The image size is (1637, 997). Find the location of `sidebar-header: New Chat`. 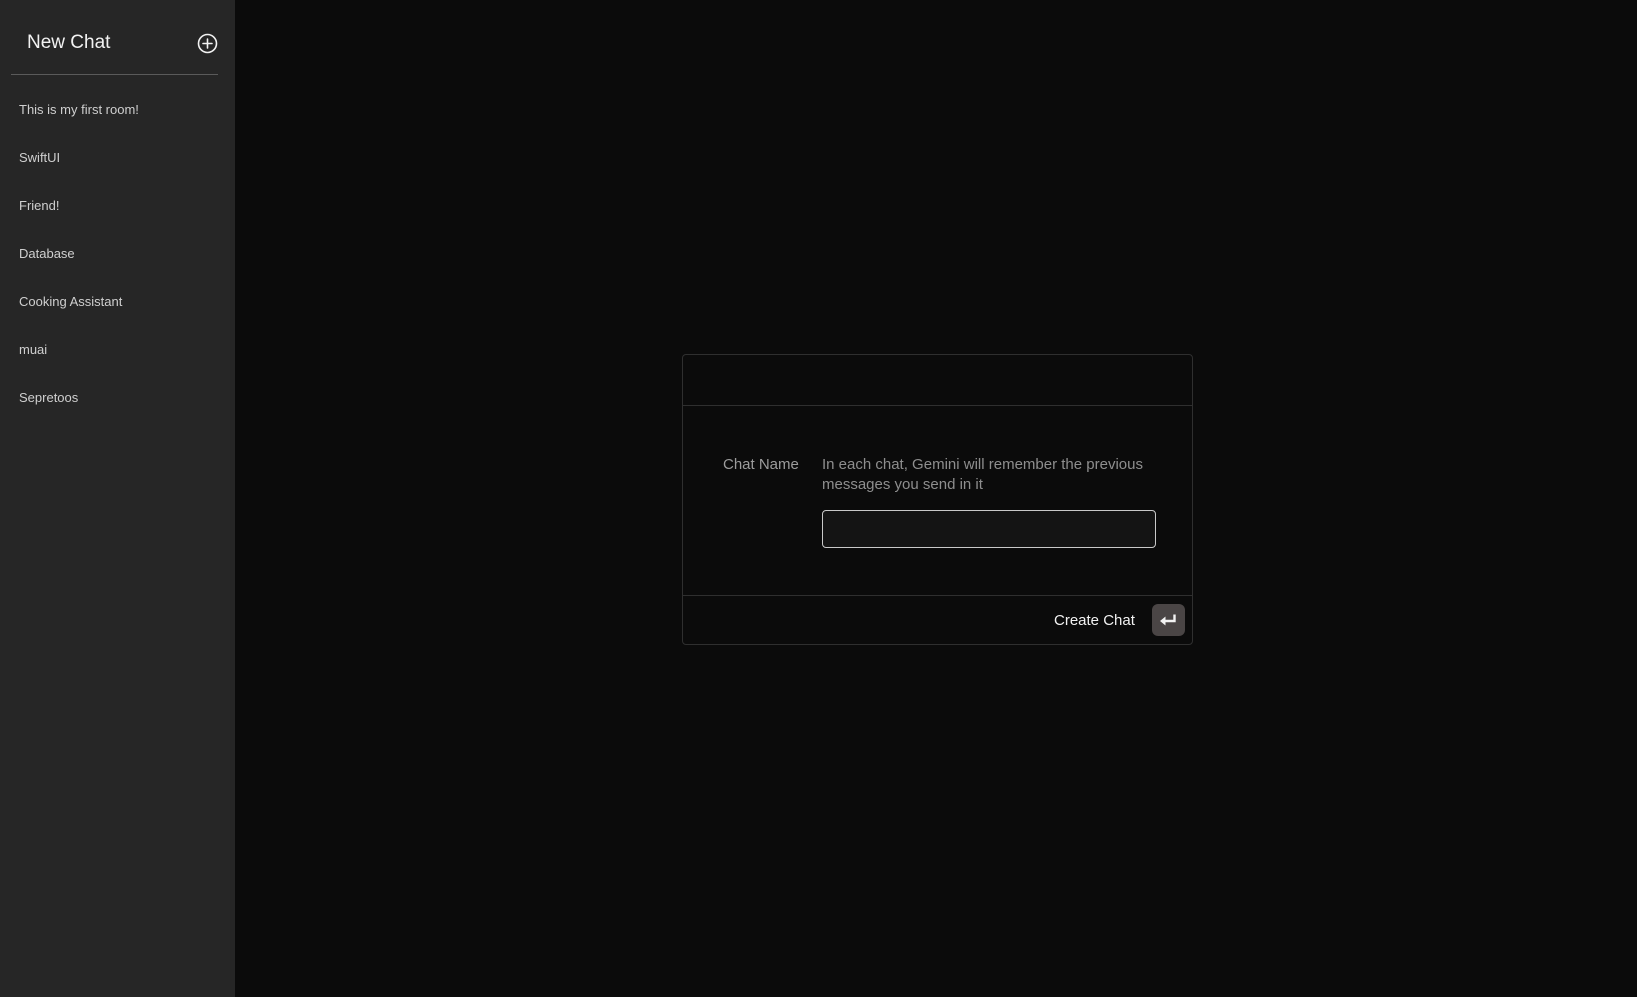

sidebar-header: New Chat is located at coordinates (114, 37).